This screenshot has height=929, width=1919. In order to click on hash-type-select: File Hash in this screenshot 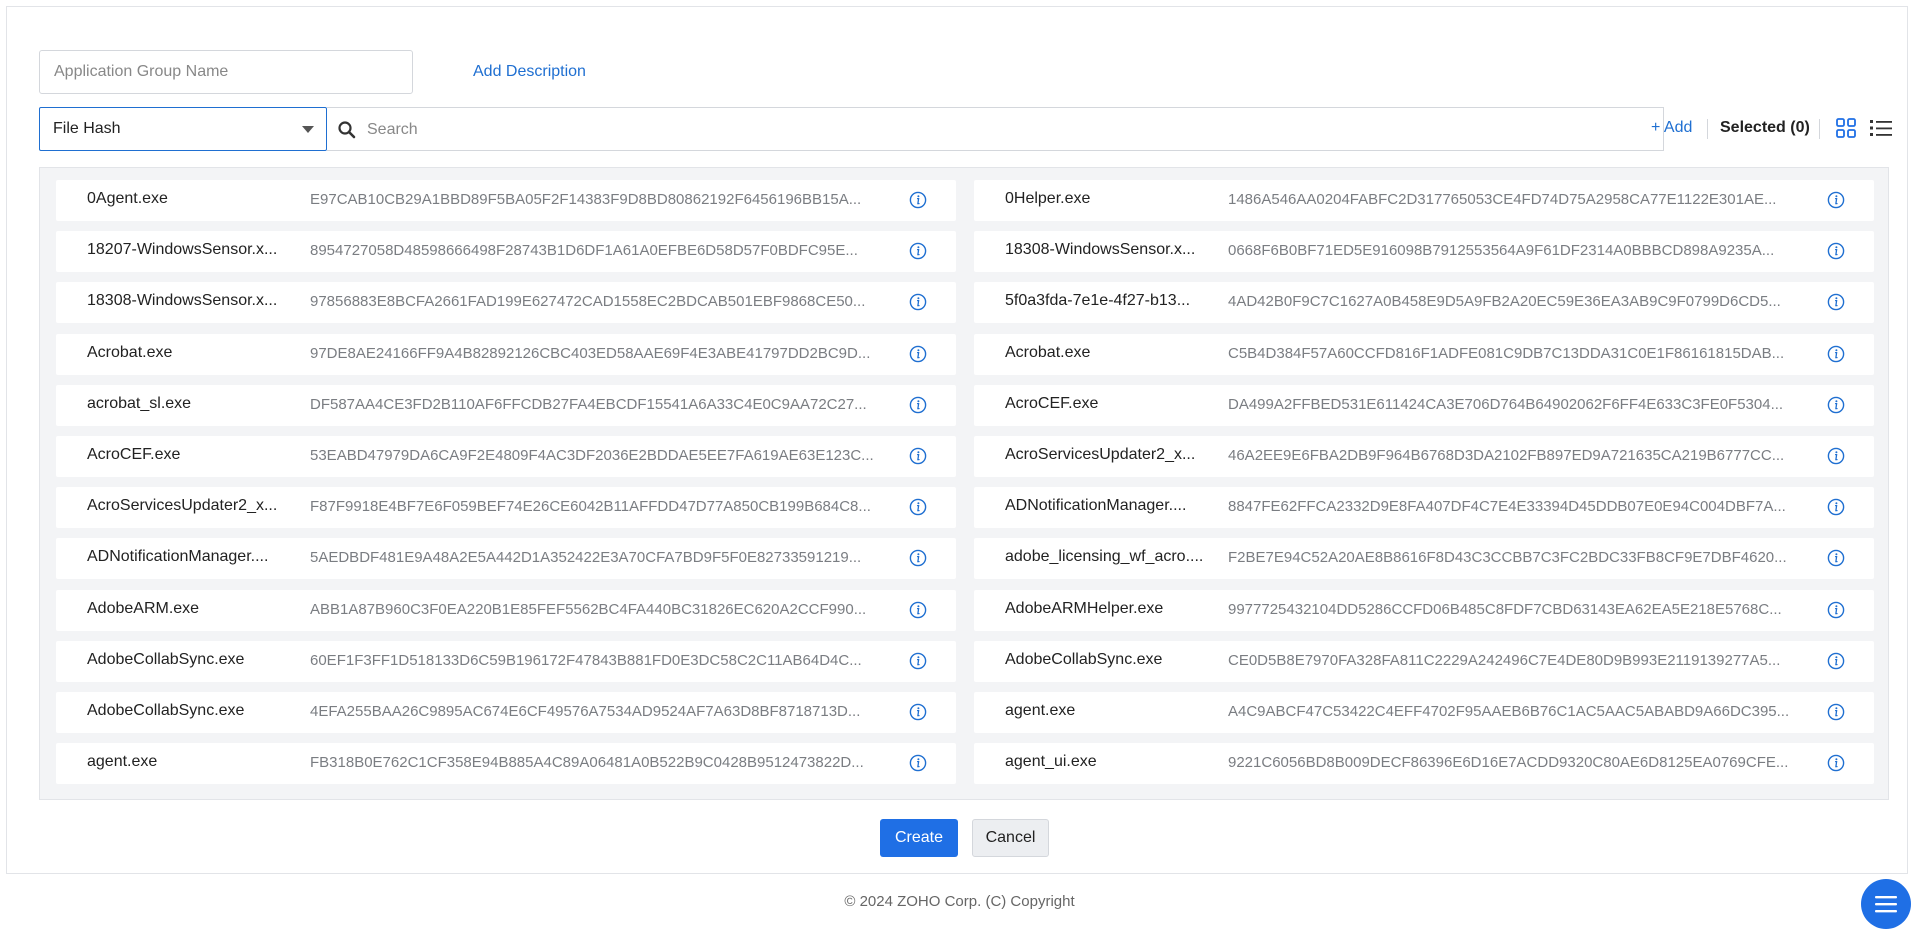, I will do `click(183, 129)`.